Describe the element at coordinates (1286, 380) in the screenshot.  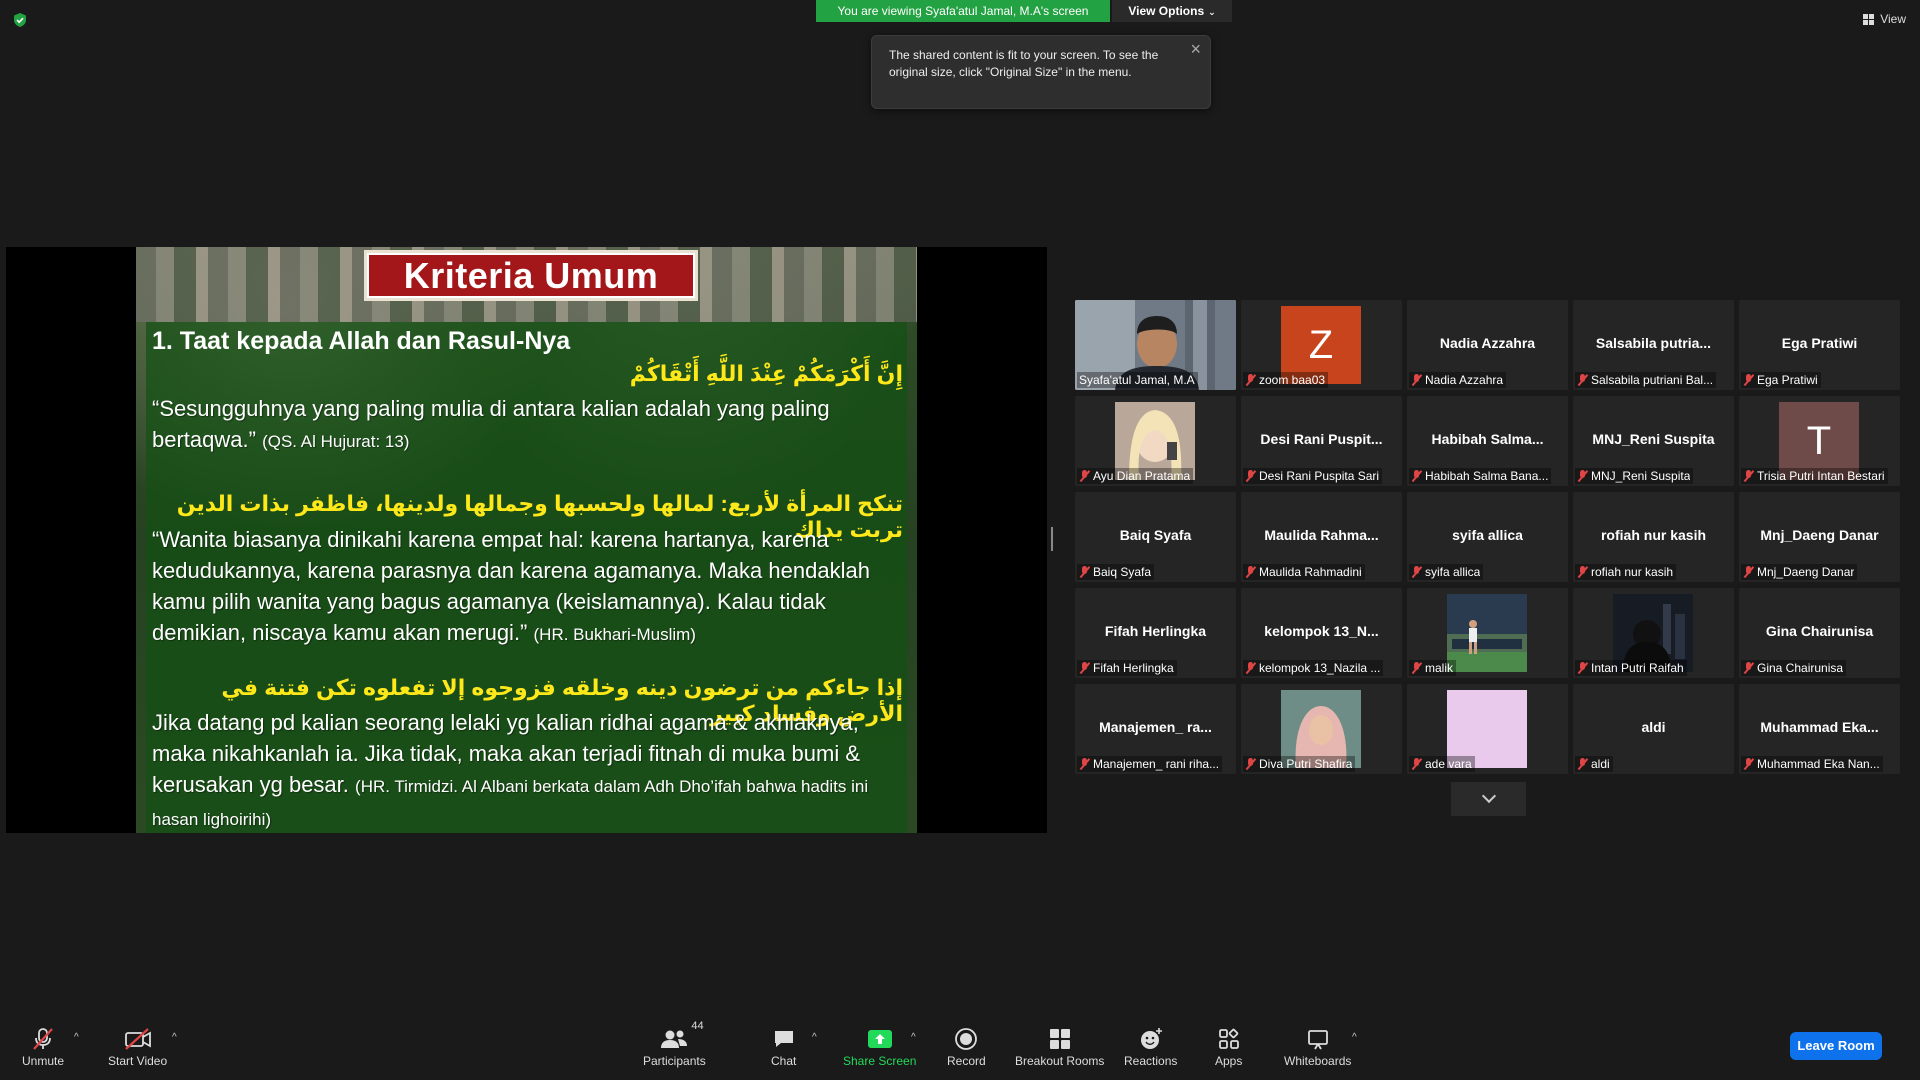
I see `participant-name-label: zoom baa03` at that location.